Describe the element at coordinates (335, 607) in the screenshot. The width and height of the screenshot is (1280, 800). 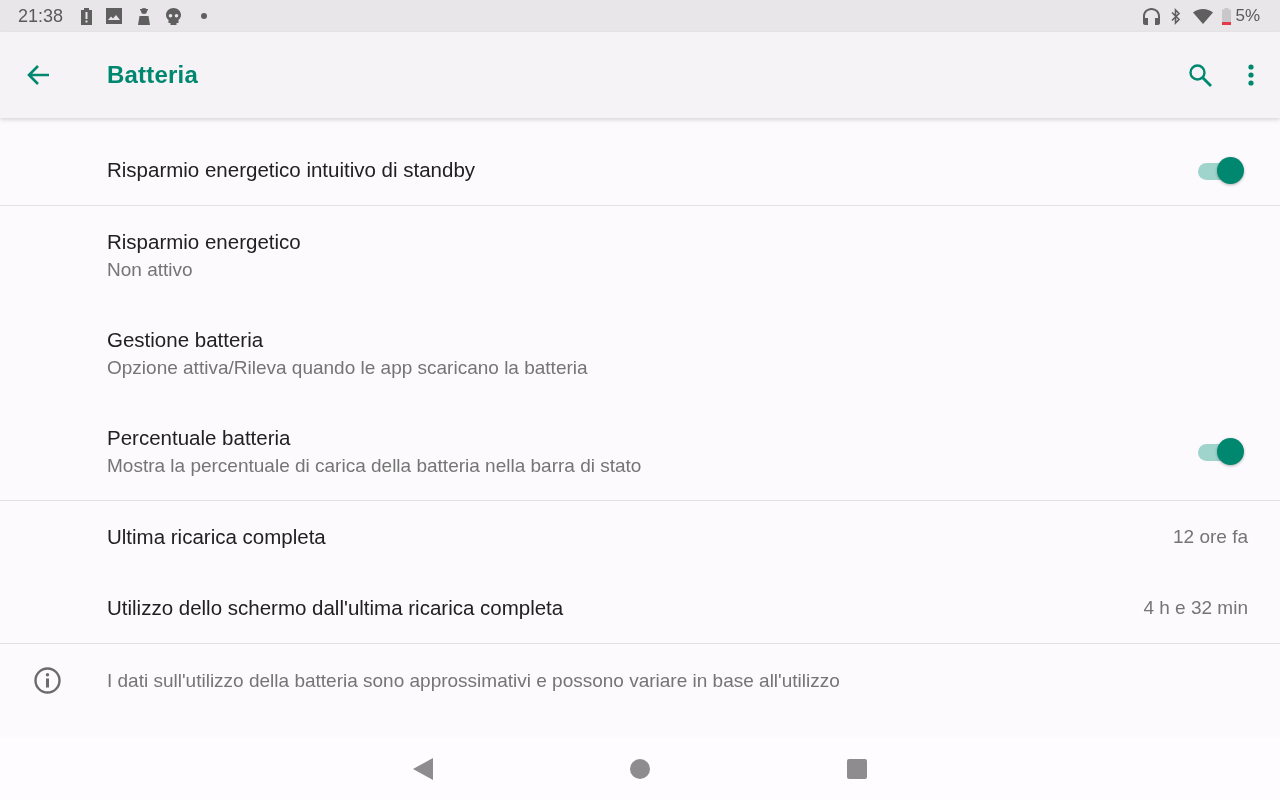
I see `setting-title: Utilizzo dello schermo dall'ultima ricarica completa` at that location.